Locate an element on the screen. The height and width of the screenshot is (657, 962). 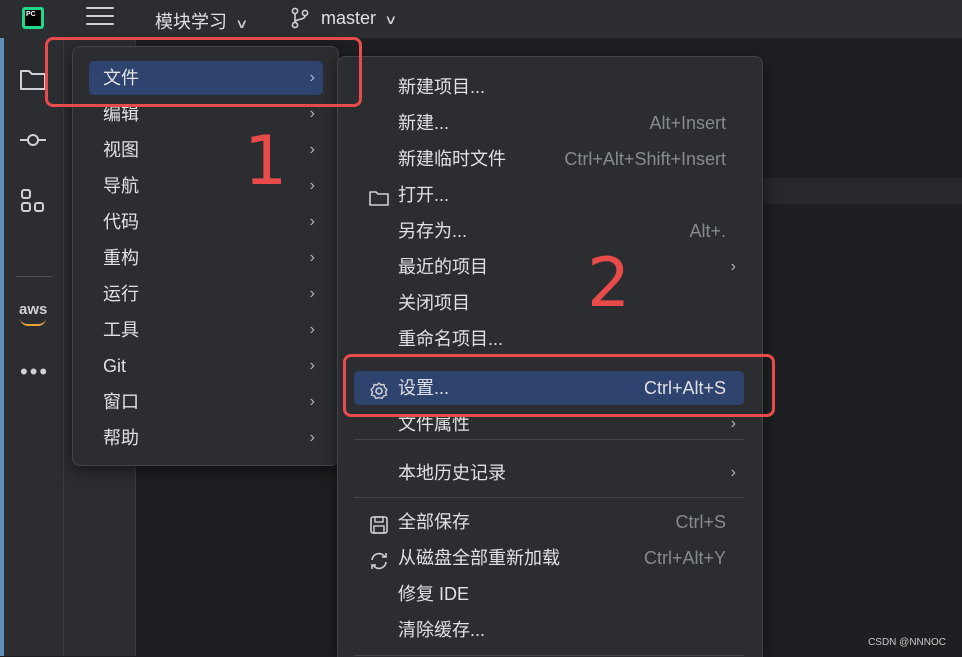
file-menu-item: 修复 IDE is located at coordinates (549, 594).